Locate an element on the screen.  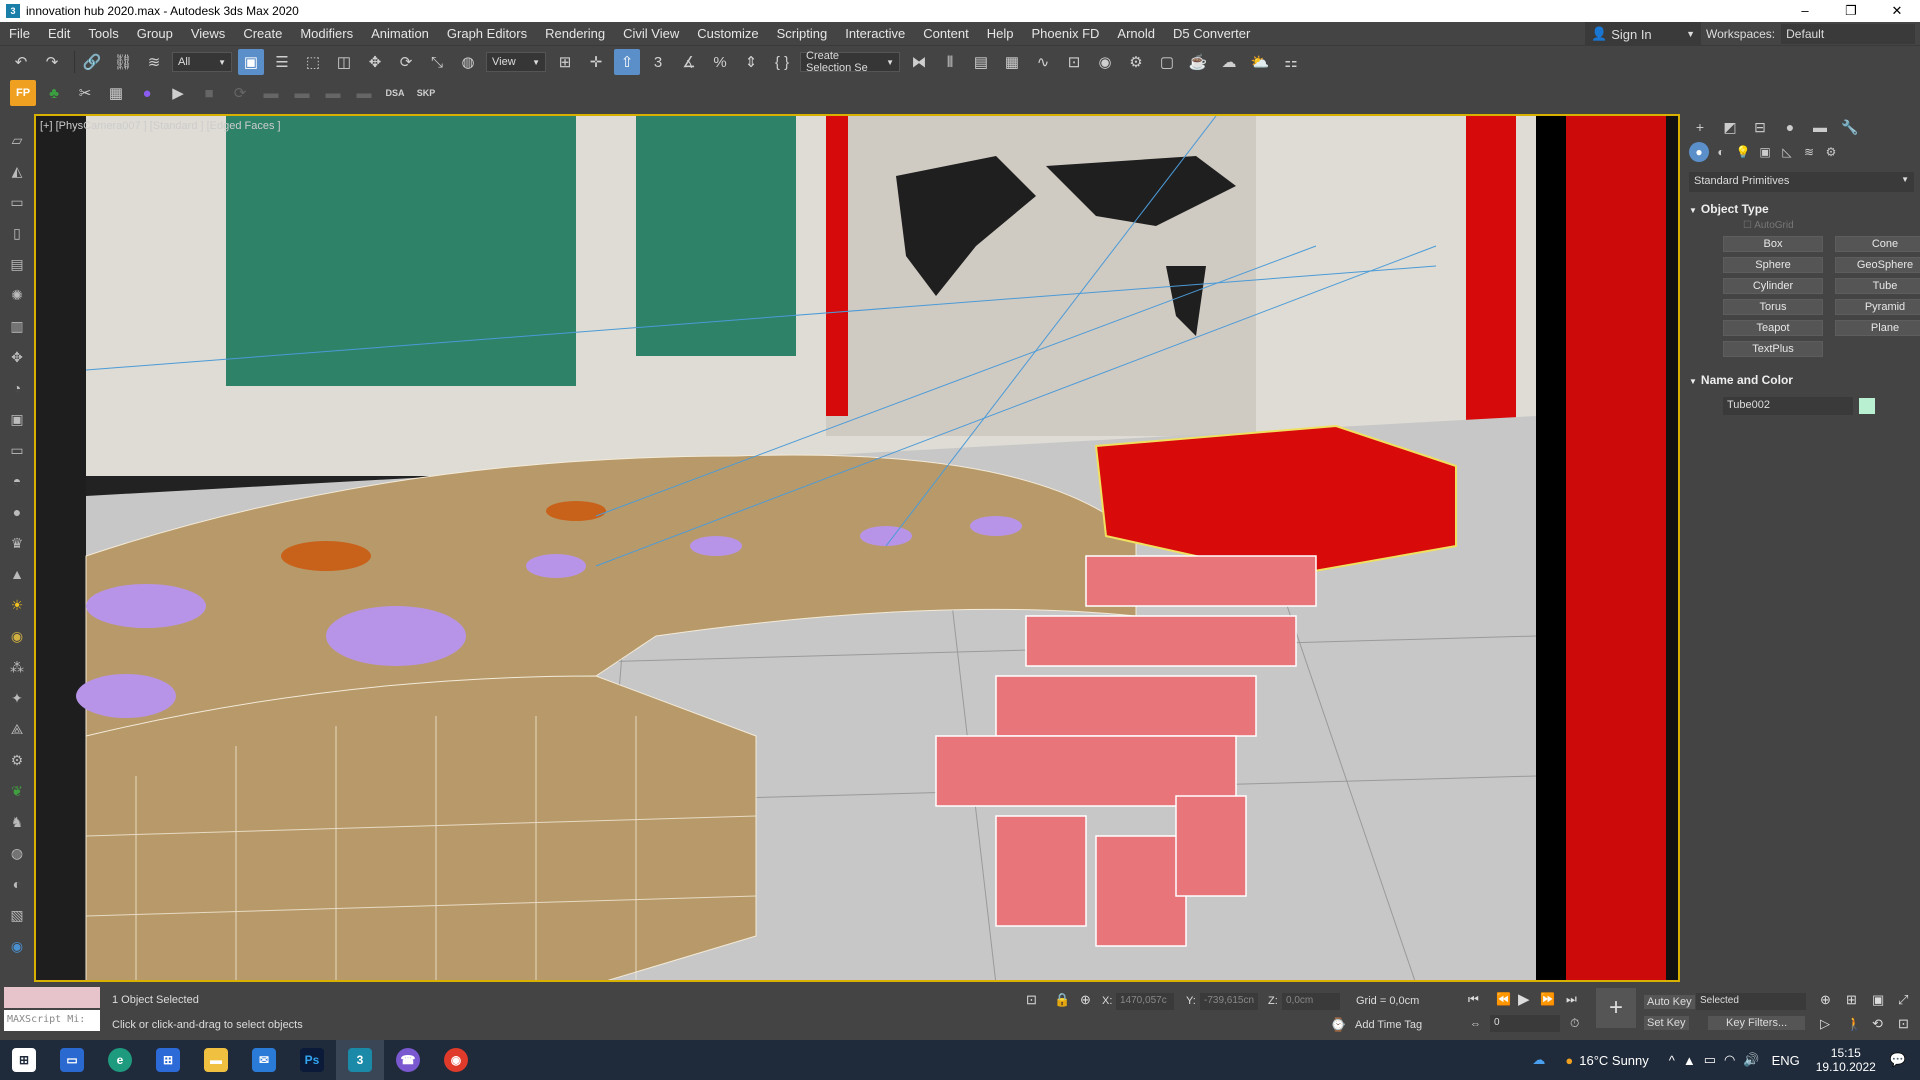
menu-interactive: Interactive is located at coordinates (875, 33).